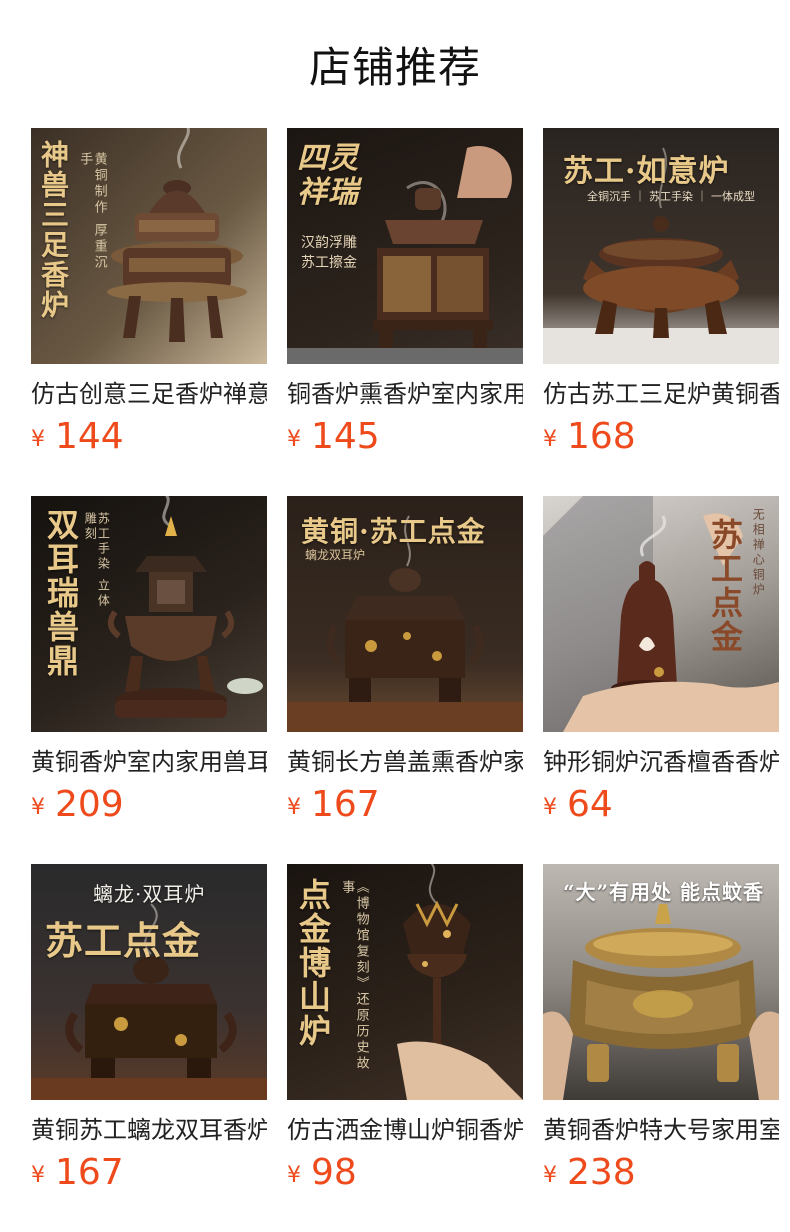  I want to click on product-name: 钟形铜炉沉香檀香香炉, so click(661, 762).